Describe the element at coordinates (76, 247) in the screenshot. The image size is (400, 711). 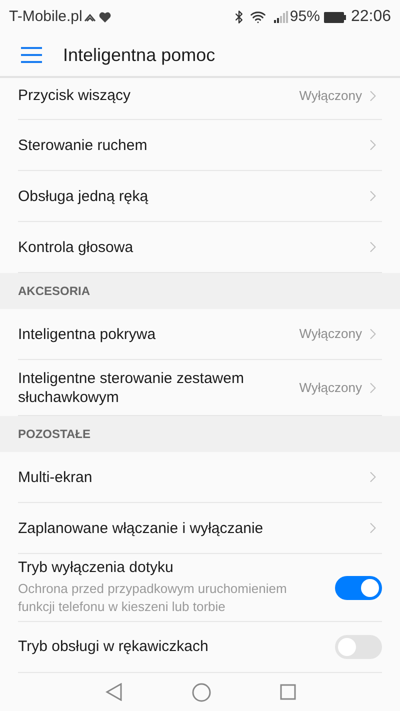
I see `setting-label: Kontrola głosowa` at that location.